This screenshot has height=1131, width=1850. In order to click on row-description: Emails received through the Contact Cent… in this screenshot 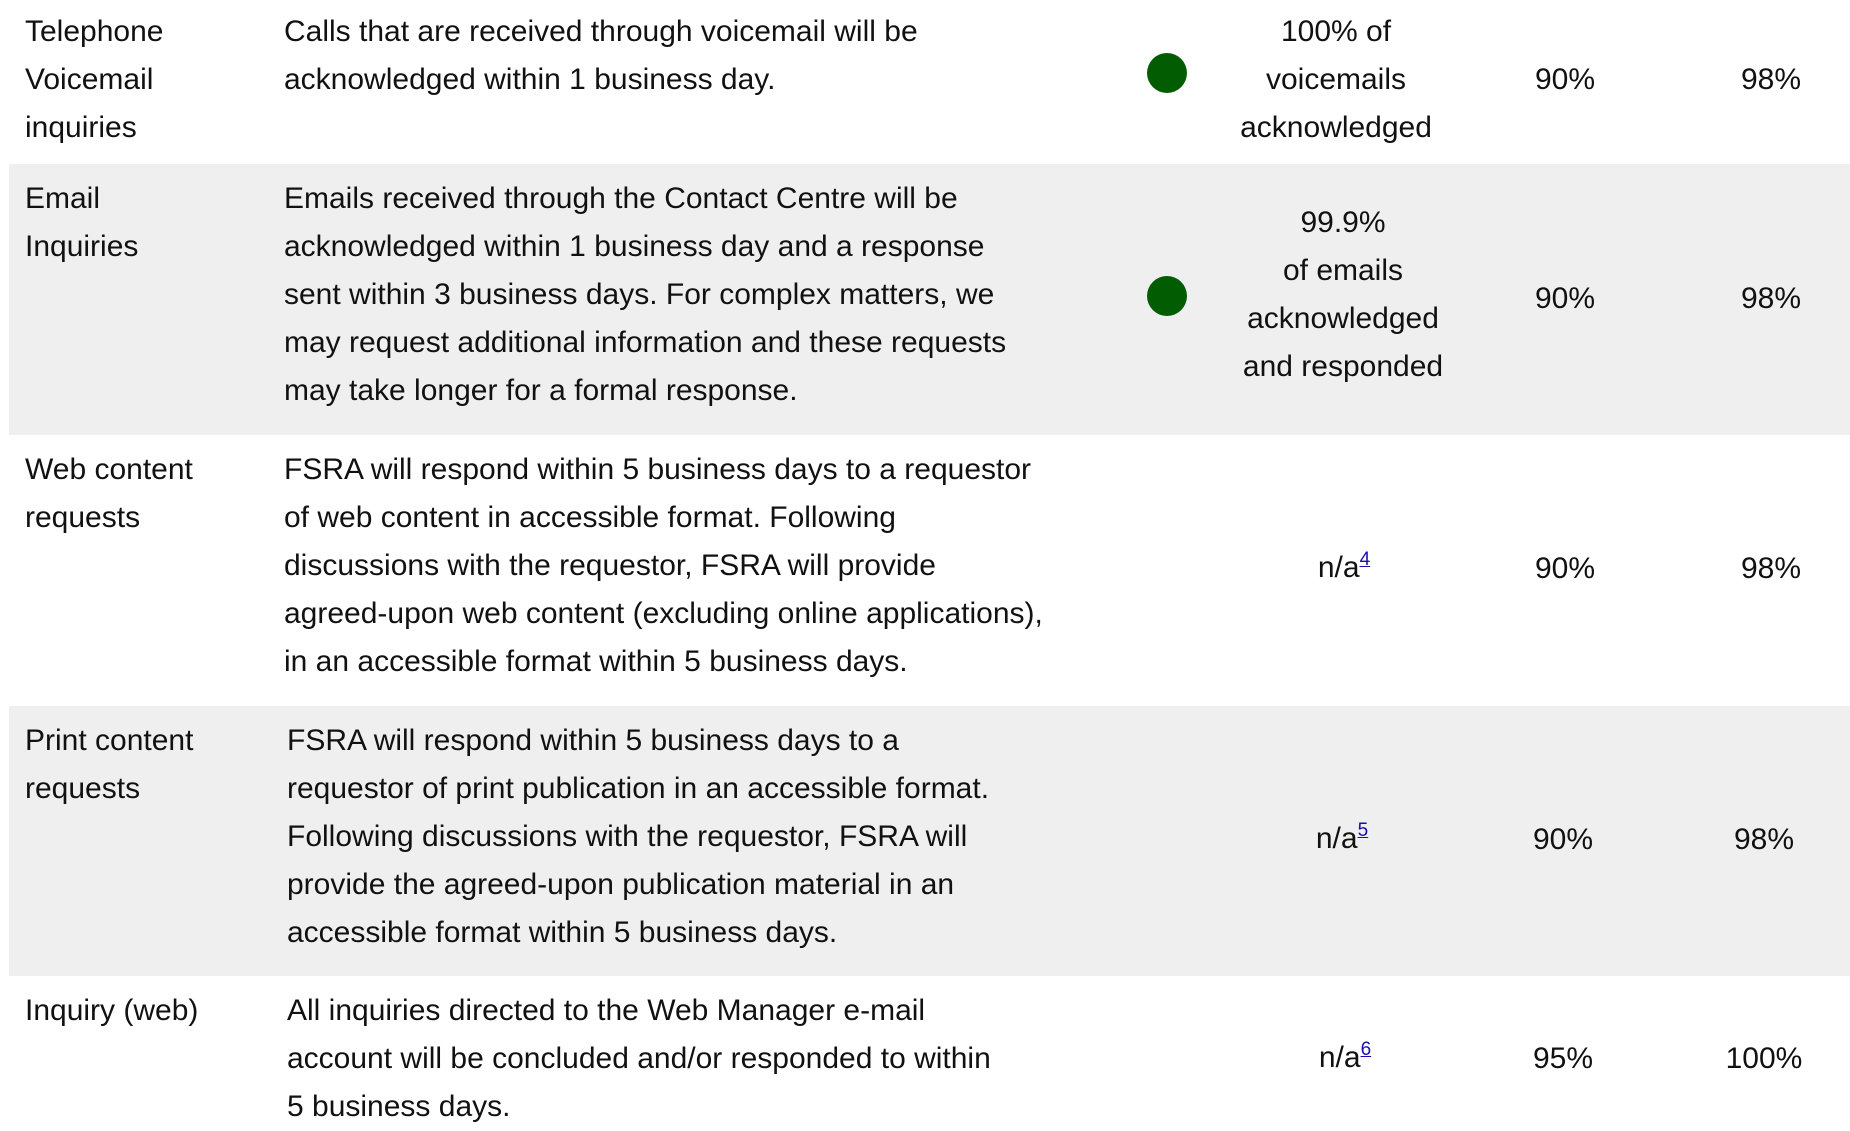, I will do `click(645, 295)`.